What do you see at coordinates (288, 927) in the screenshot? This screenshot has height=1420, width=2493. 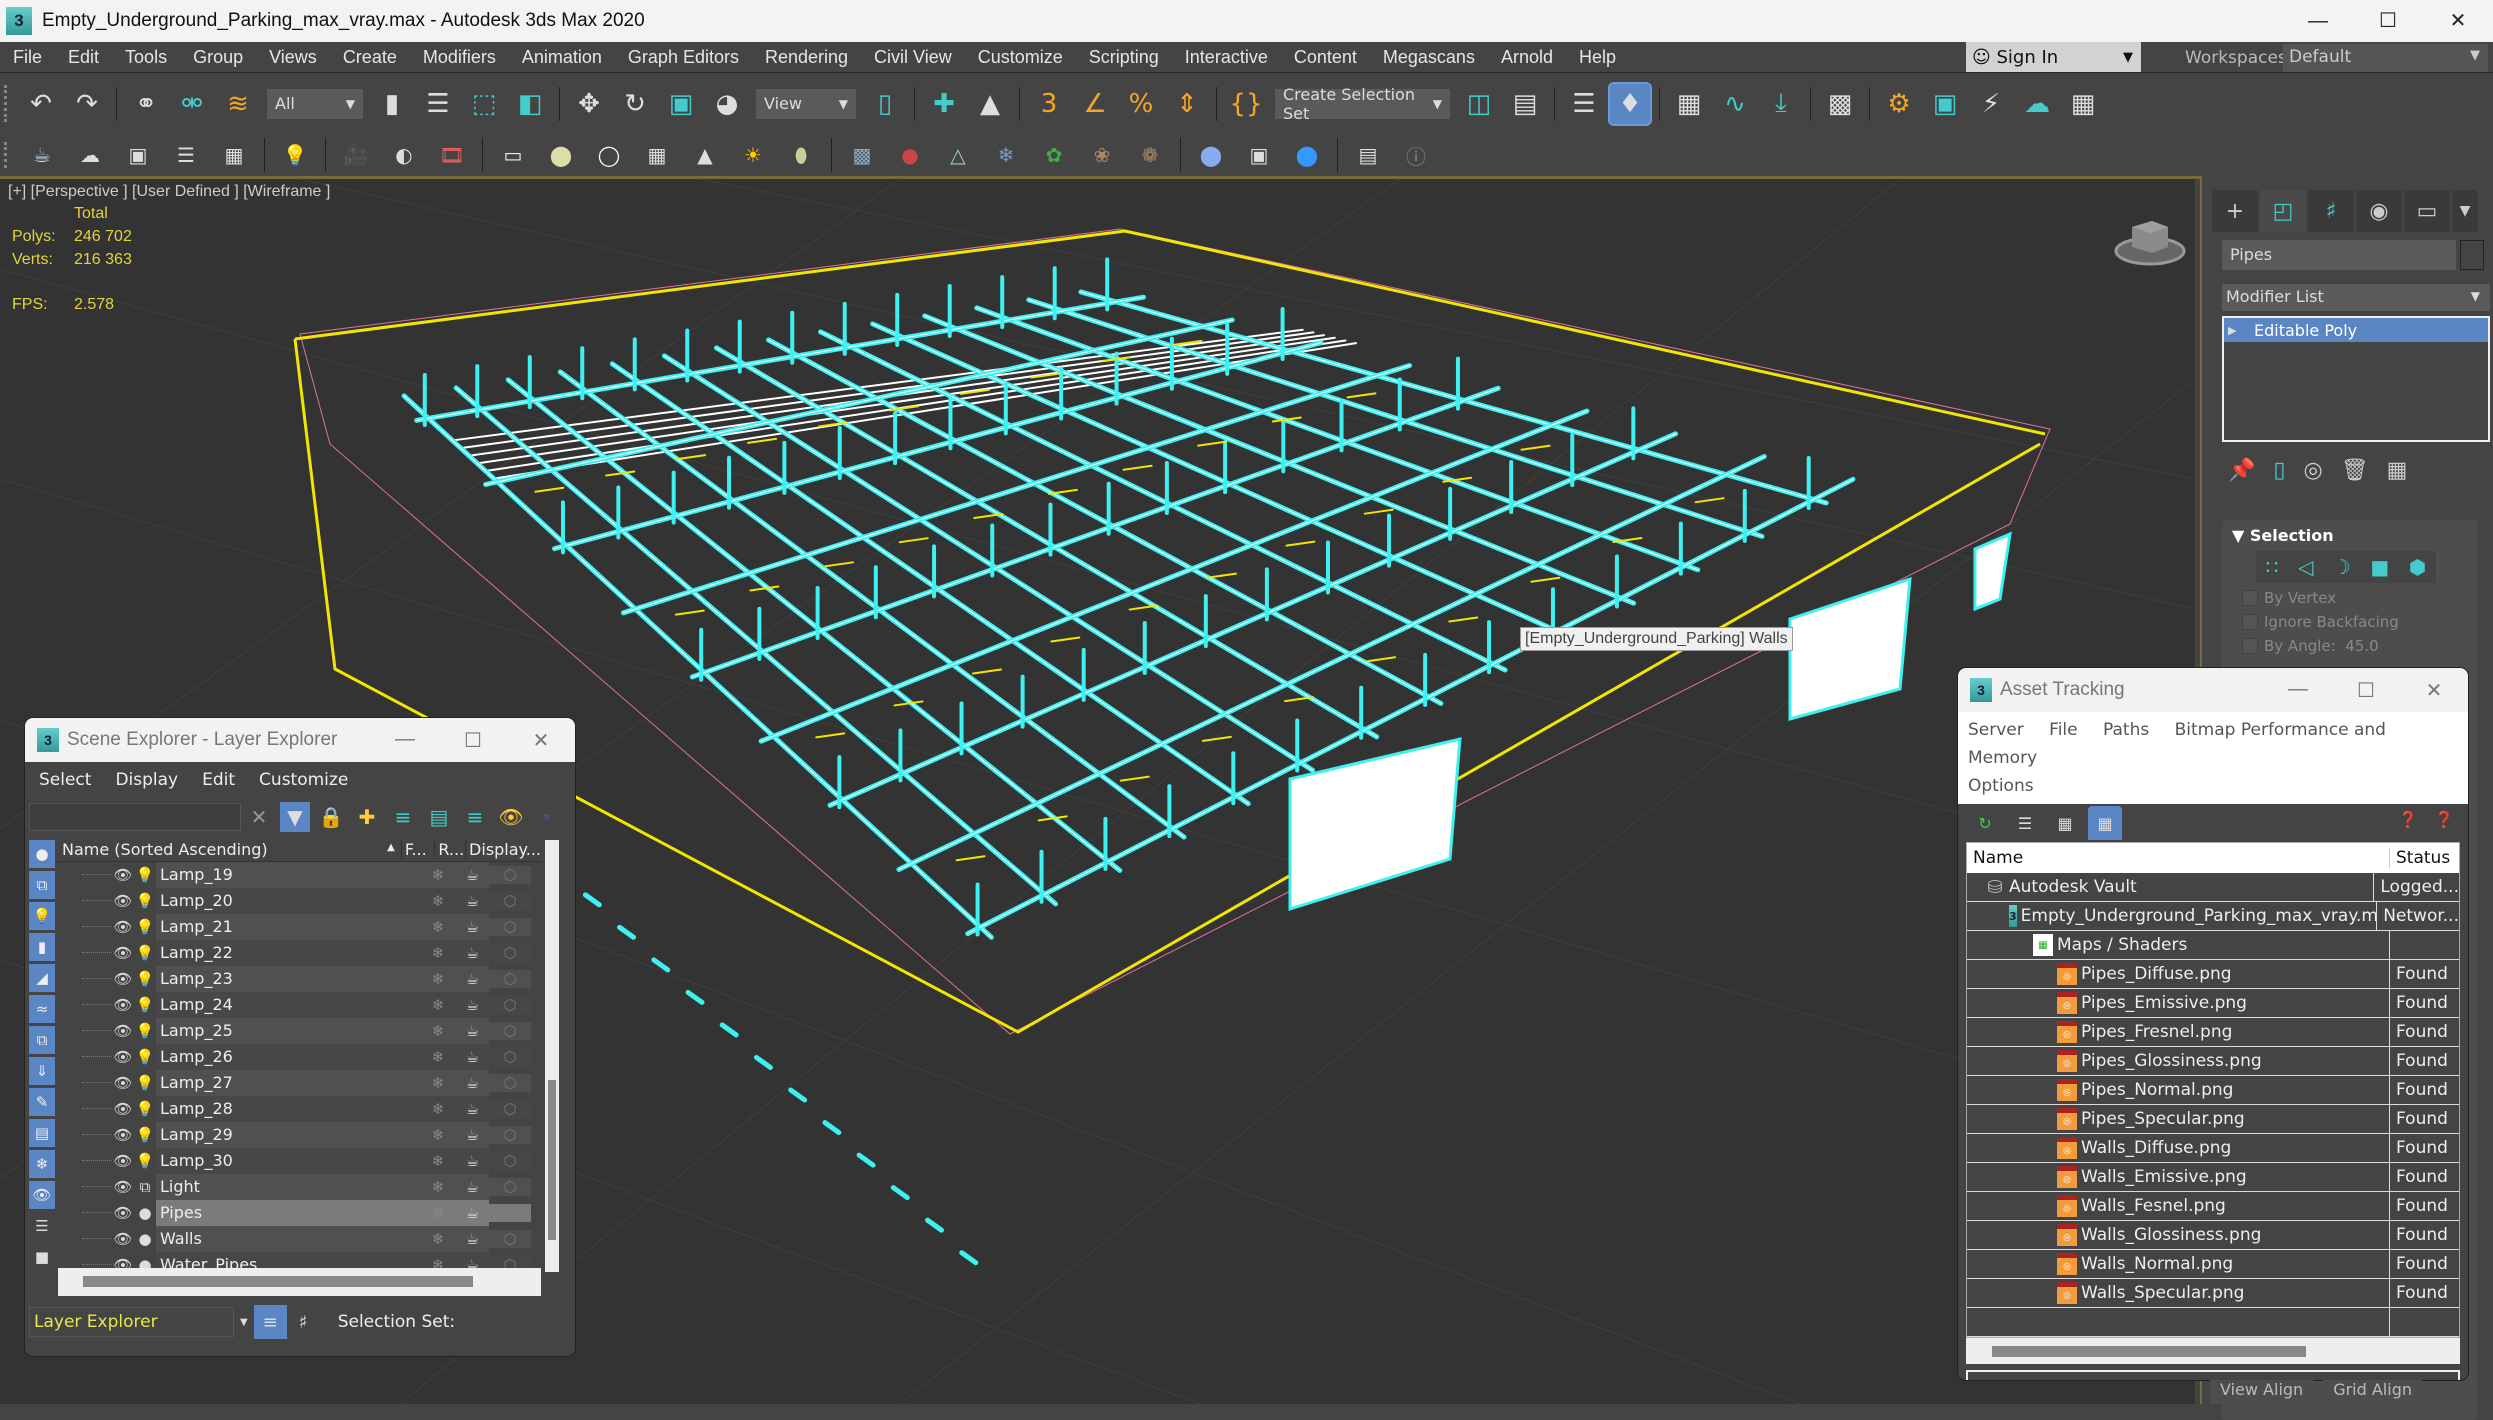 I see `layer-name: Lamp_21` at bounding box center [288, 927].